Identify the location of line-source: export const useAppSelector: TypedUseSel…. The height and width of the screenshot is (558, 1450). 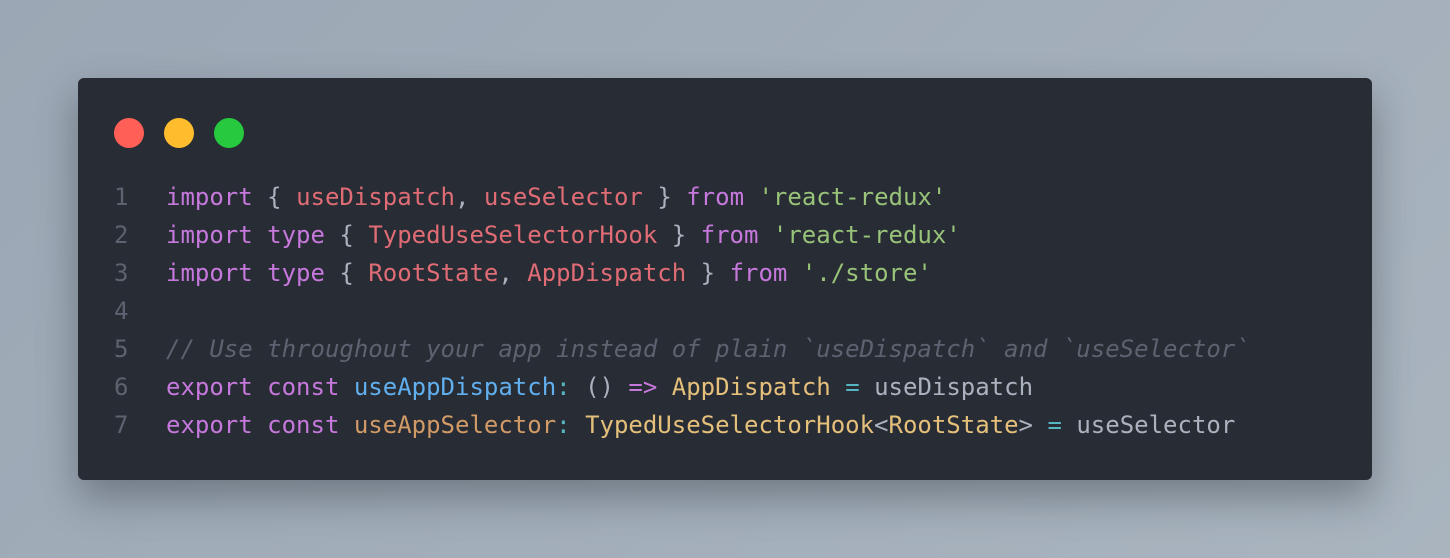
(769, 425).